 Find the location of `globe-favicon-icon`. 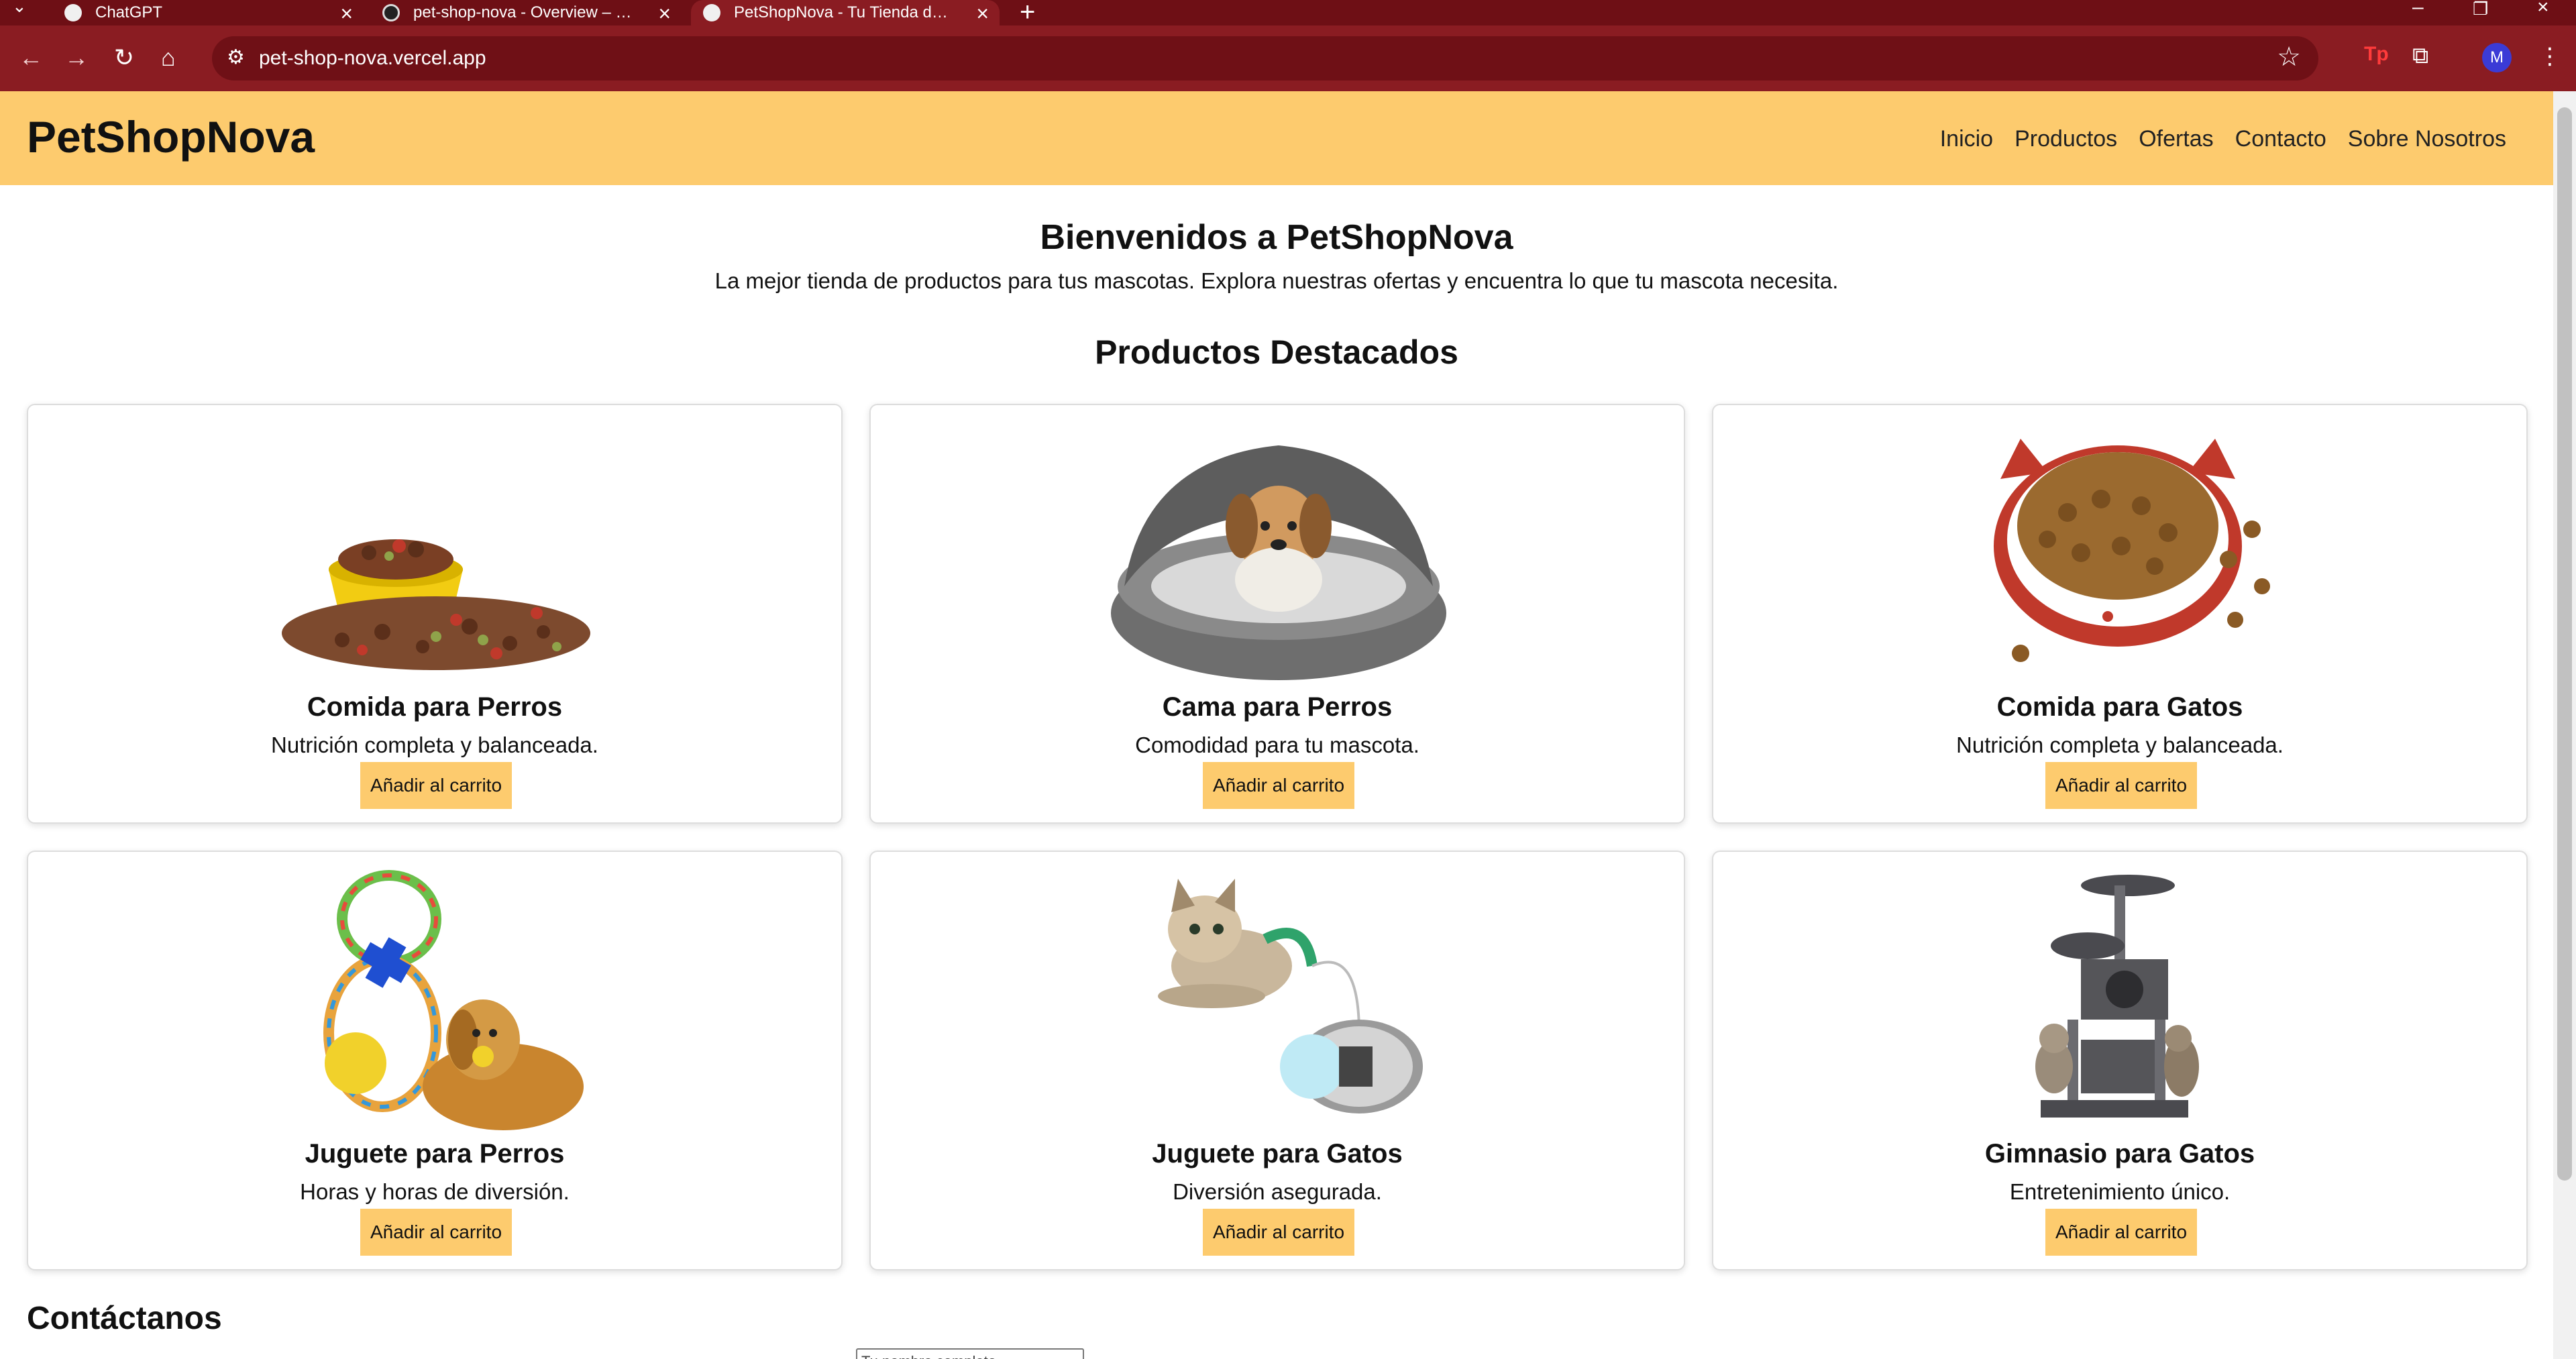

globe-favicon-icon is located at coordinates (711, 12).